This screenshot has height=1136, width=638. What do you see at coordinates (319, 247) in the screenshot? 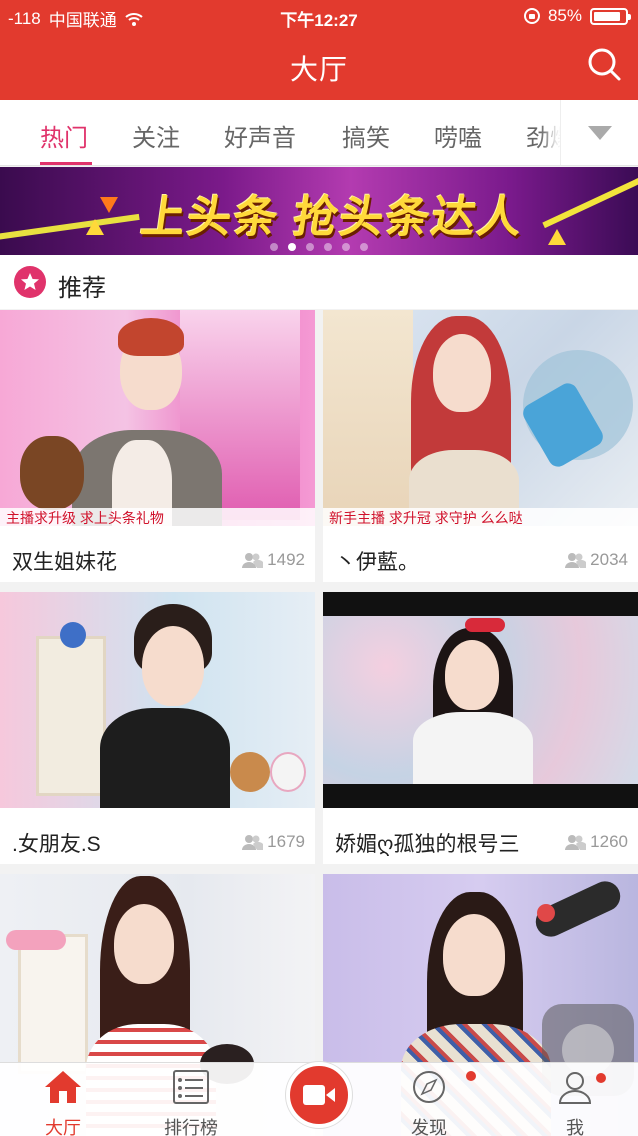
I see `banner-pagination` at bounding box center [319, 247].